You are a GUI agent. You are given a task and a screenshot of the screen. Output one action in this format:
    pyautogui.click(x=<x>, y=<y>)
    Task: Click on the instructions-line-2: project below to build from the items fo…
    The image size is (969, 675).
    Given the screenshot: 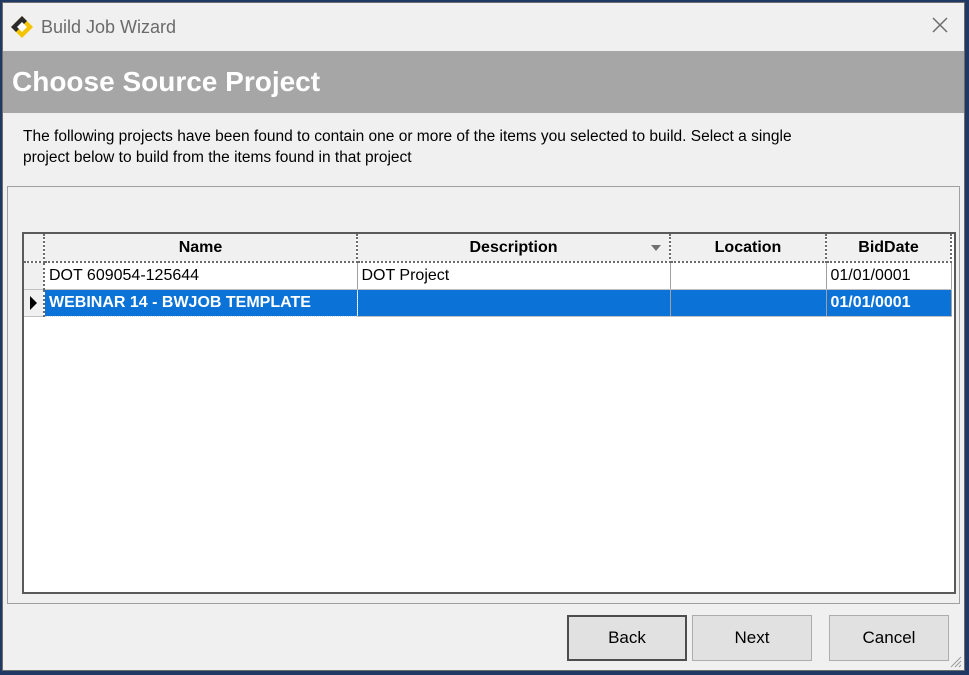 What is the action you would take?
    pyautogui.click(x=217, y=157)
    